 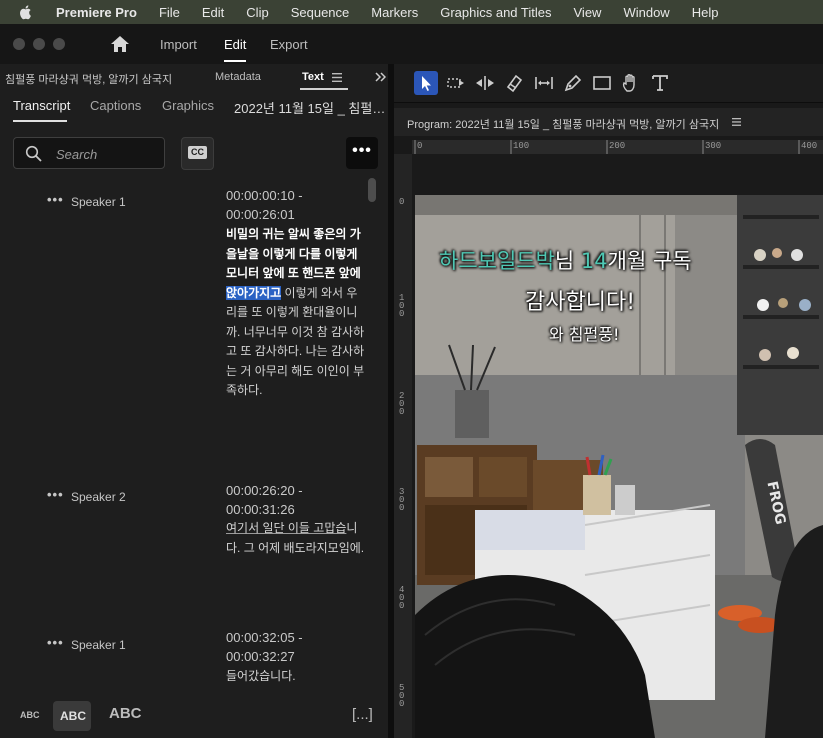 I want to click on title-bar: Import Edit Export, so click(x=411, y=44).